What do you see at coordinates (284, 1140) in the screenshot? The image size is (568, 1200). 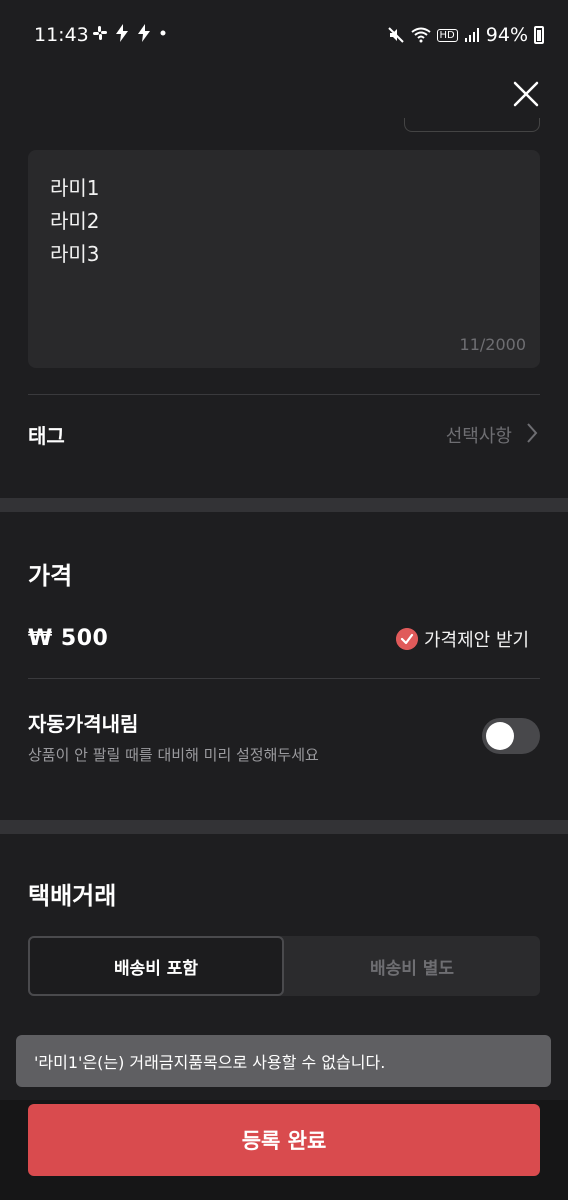 I see `submit-button: 등록 완료` at bounding box center [284, 1140].